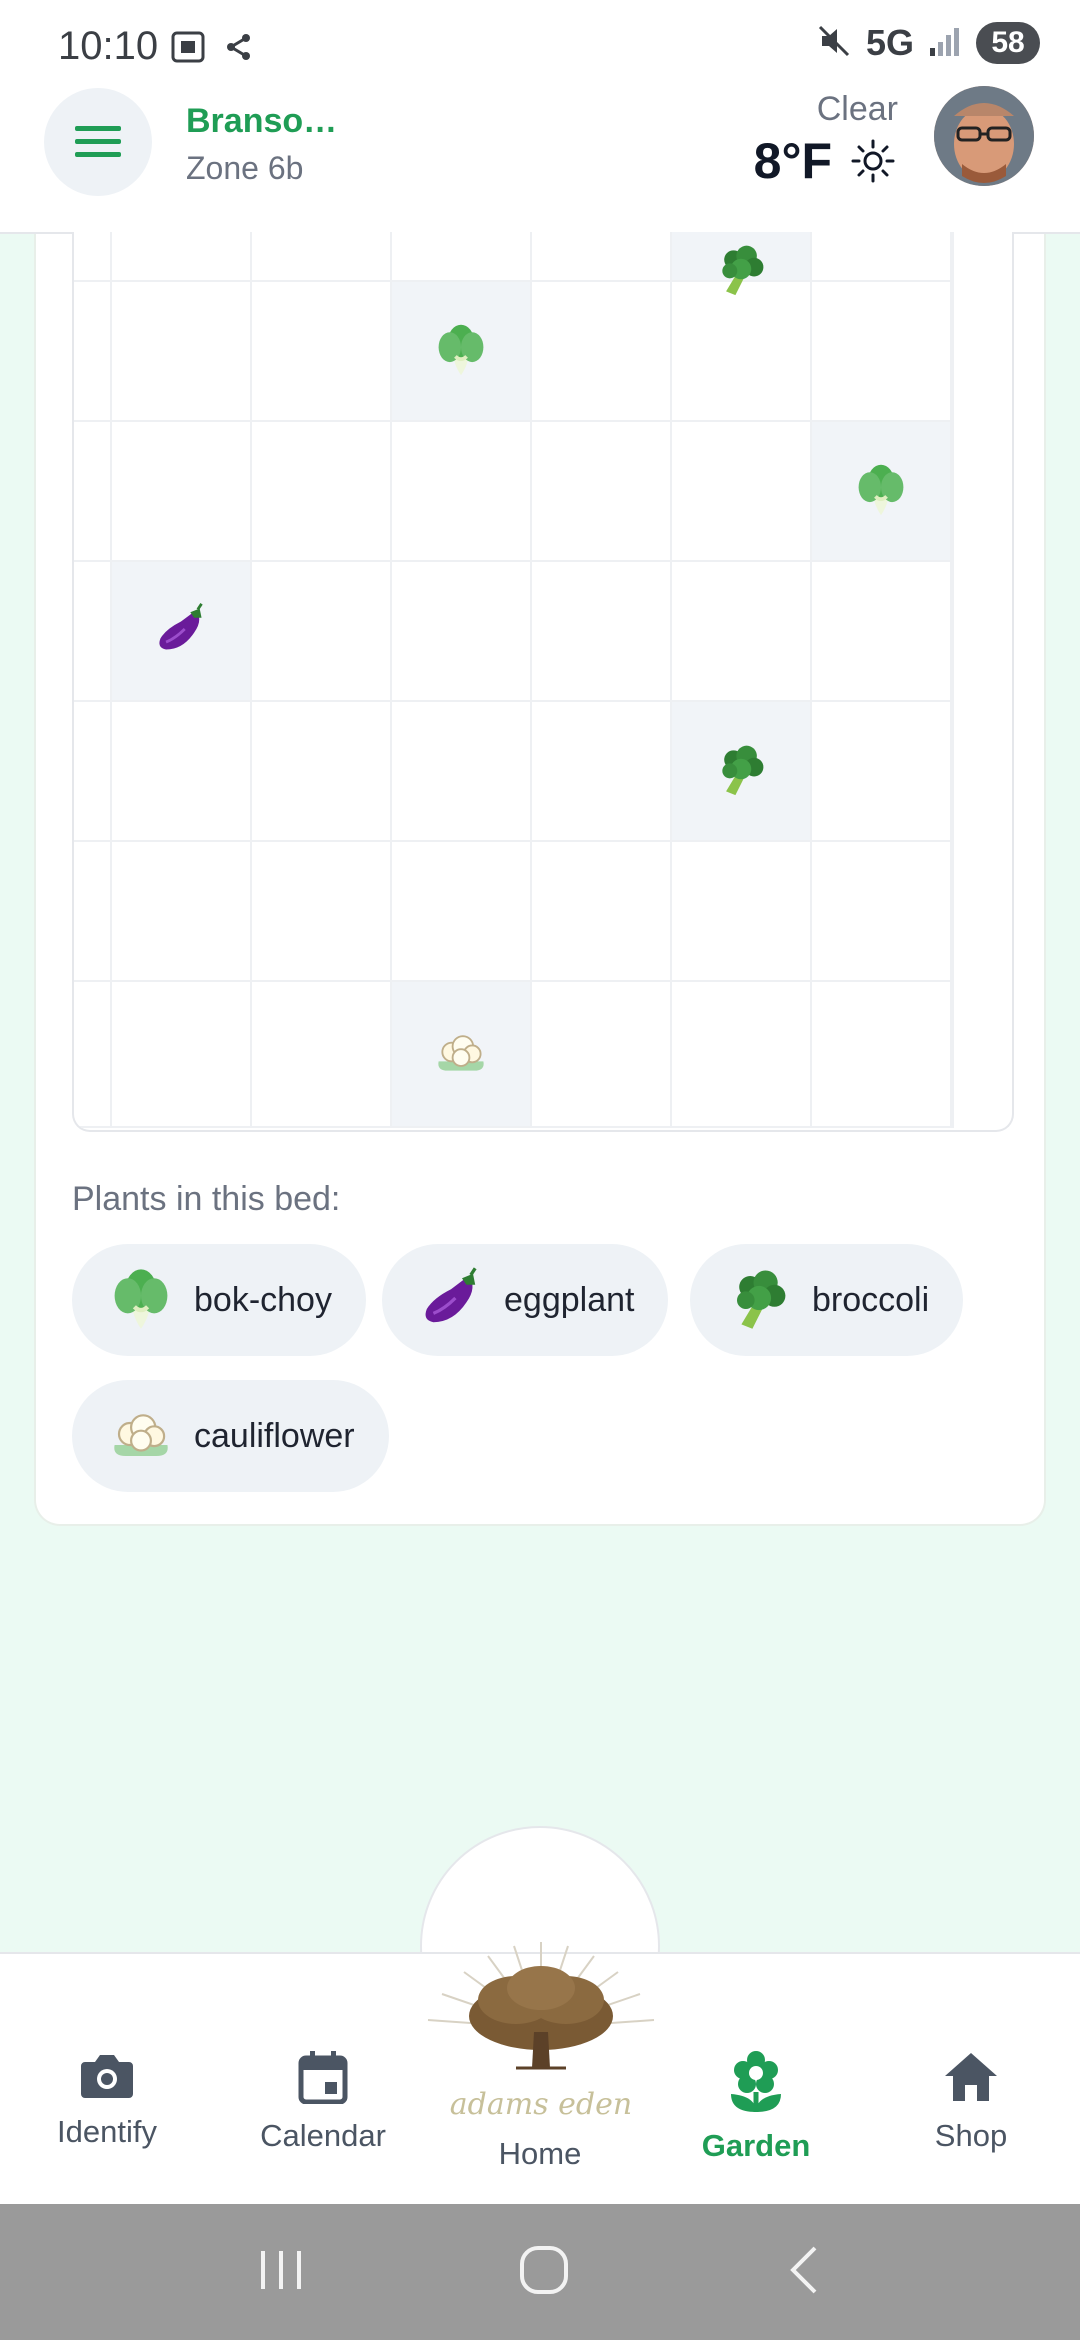 This screenshot has height=2340, width=1080. Describe the element at coordinates (107, 2100) in the screenshot. I see `nav-identify: Identify` at that location.